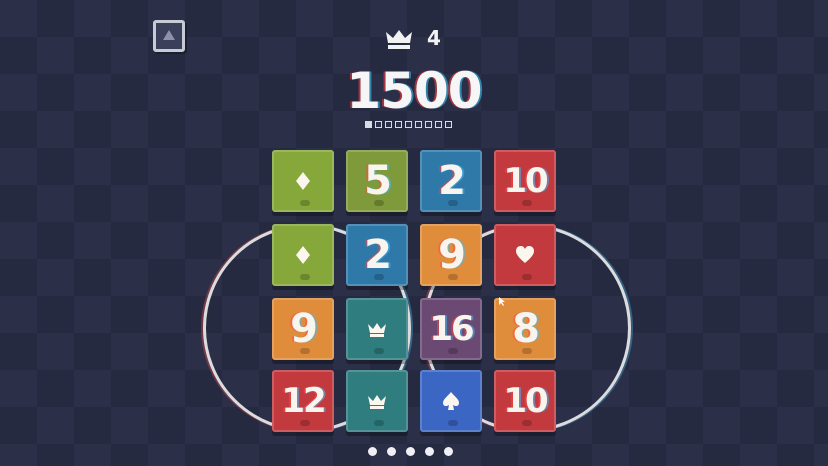 Image resolution: width=828 pixels, height=466 pixels. I want to click on tile: 8, so click(525, 329).